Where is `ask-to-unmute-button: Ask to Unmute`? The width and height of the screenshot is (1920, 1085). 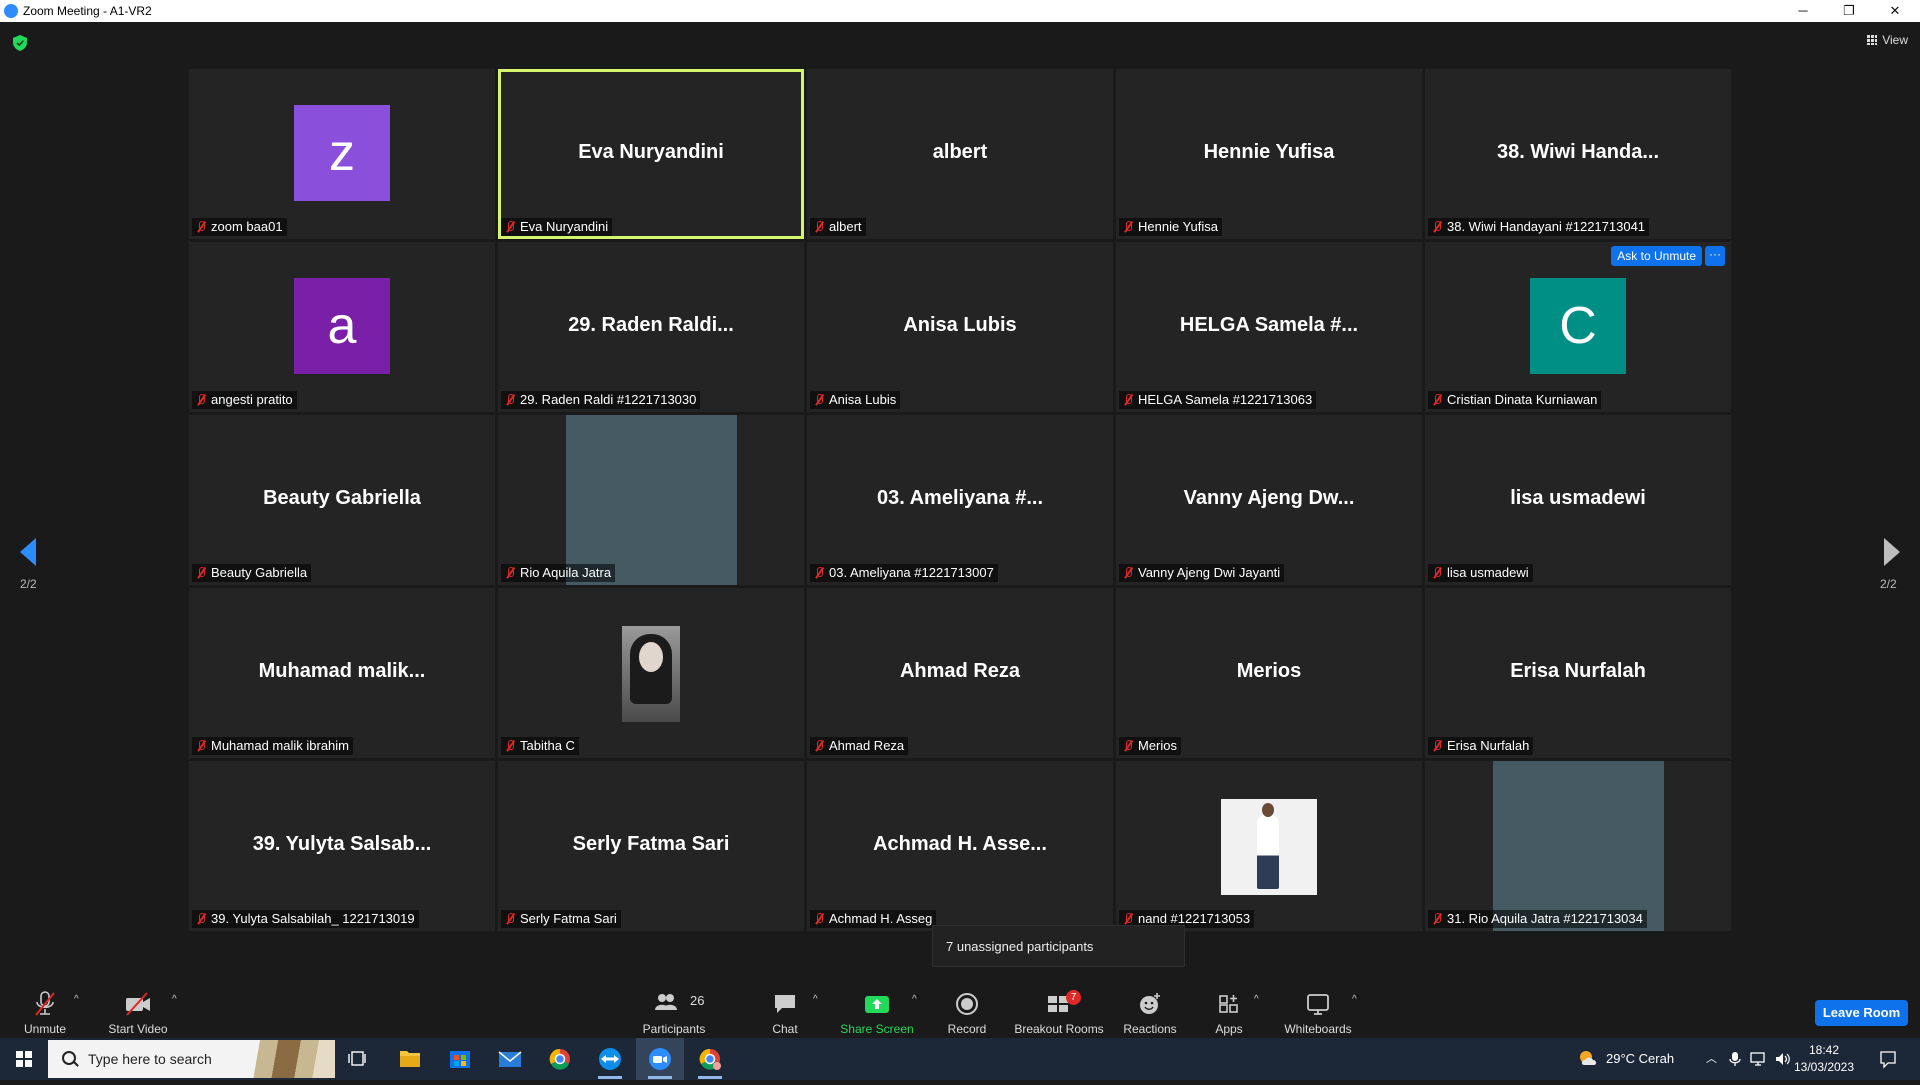
ask-to-unmute-button: Ask to Unmute is located at coordinates (1656, 256).